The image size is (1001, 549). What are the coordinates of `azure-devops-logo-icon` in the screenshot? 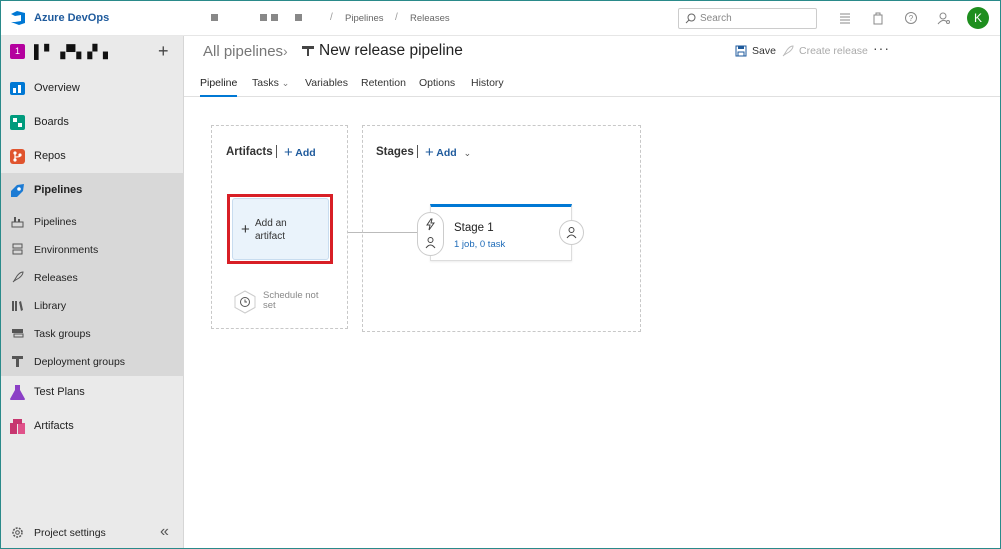 It's located at (18, 18).